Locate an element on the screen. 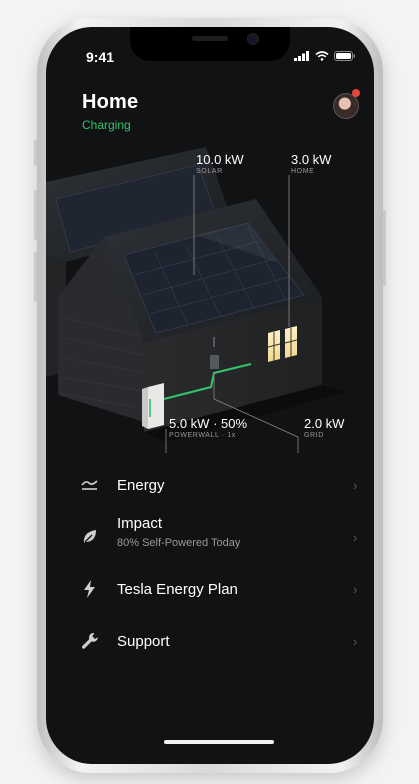 The width and height of the screenshot is (419, 784). menu-label-support: Support is located at coordinates (143, 641).